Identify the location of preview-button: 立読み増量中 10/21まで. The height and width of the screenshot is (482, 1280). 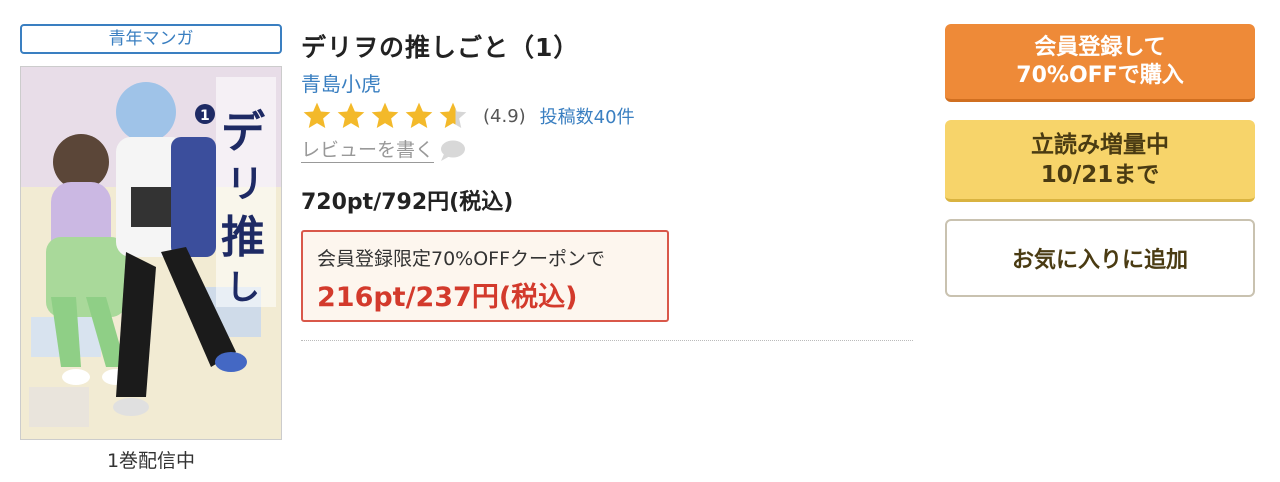
(1100, 161).